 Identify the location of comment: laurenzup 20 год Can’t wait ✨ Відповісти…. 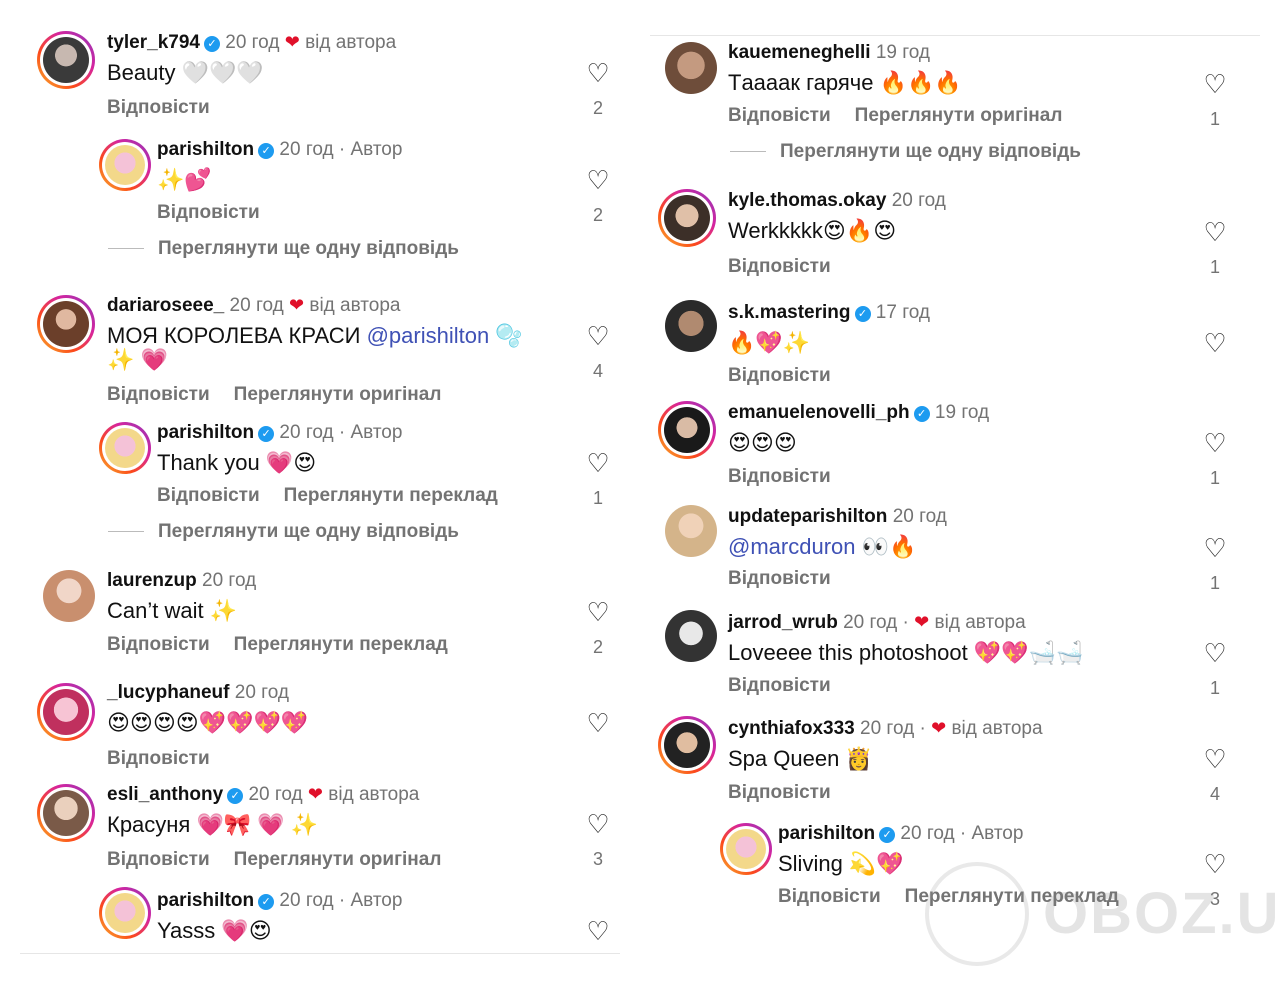
(320, 620).